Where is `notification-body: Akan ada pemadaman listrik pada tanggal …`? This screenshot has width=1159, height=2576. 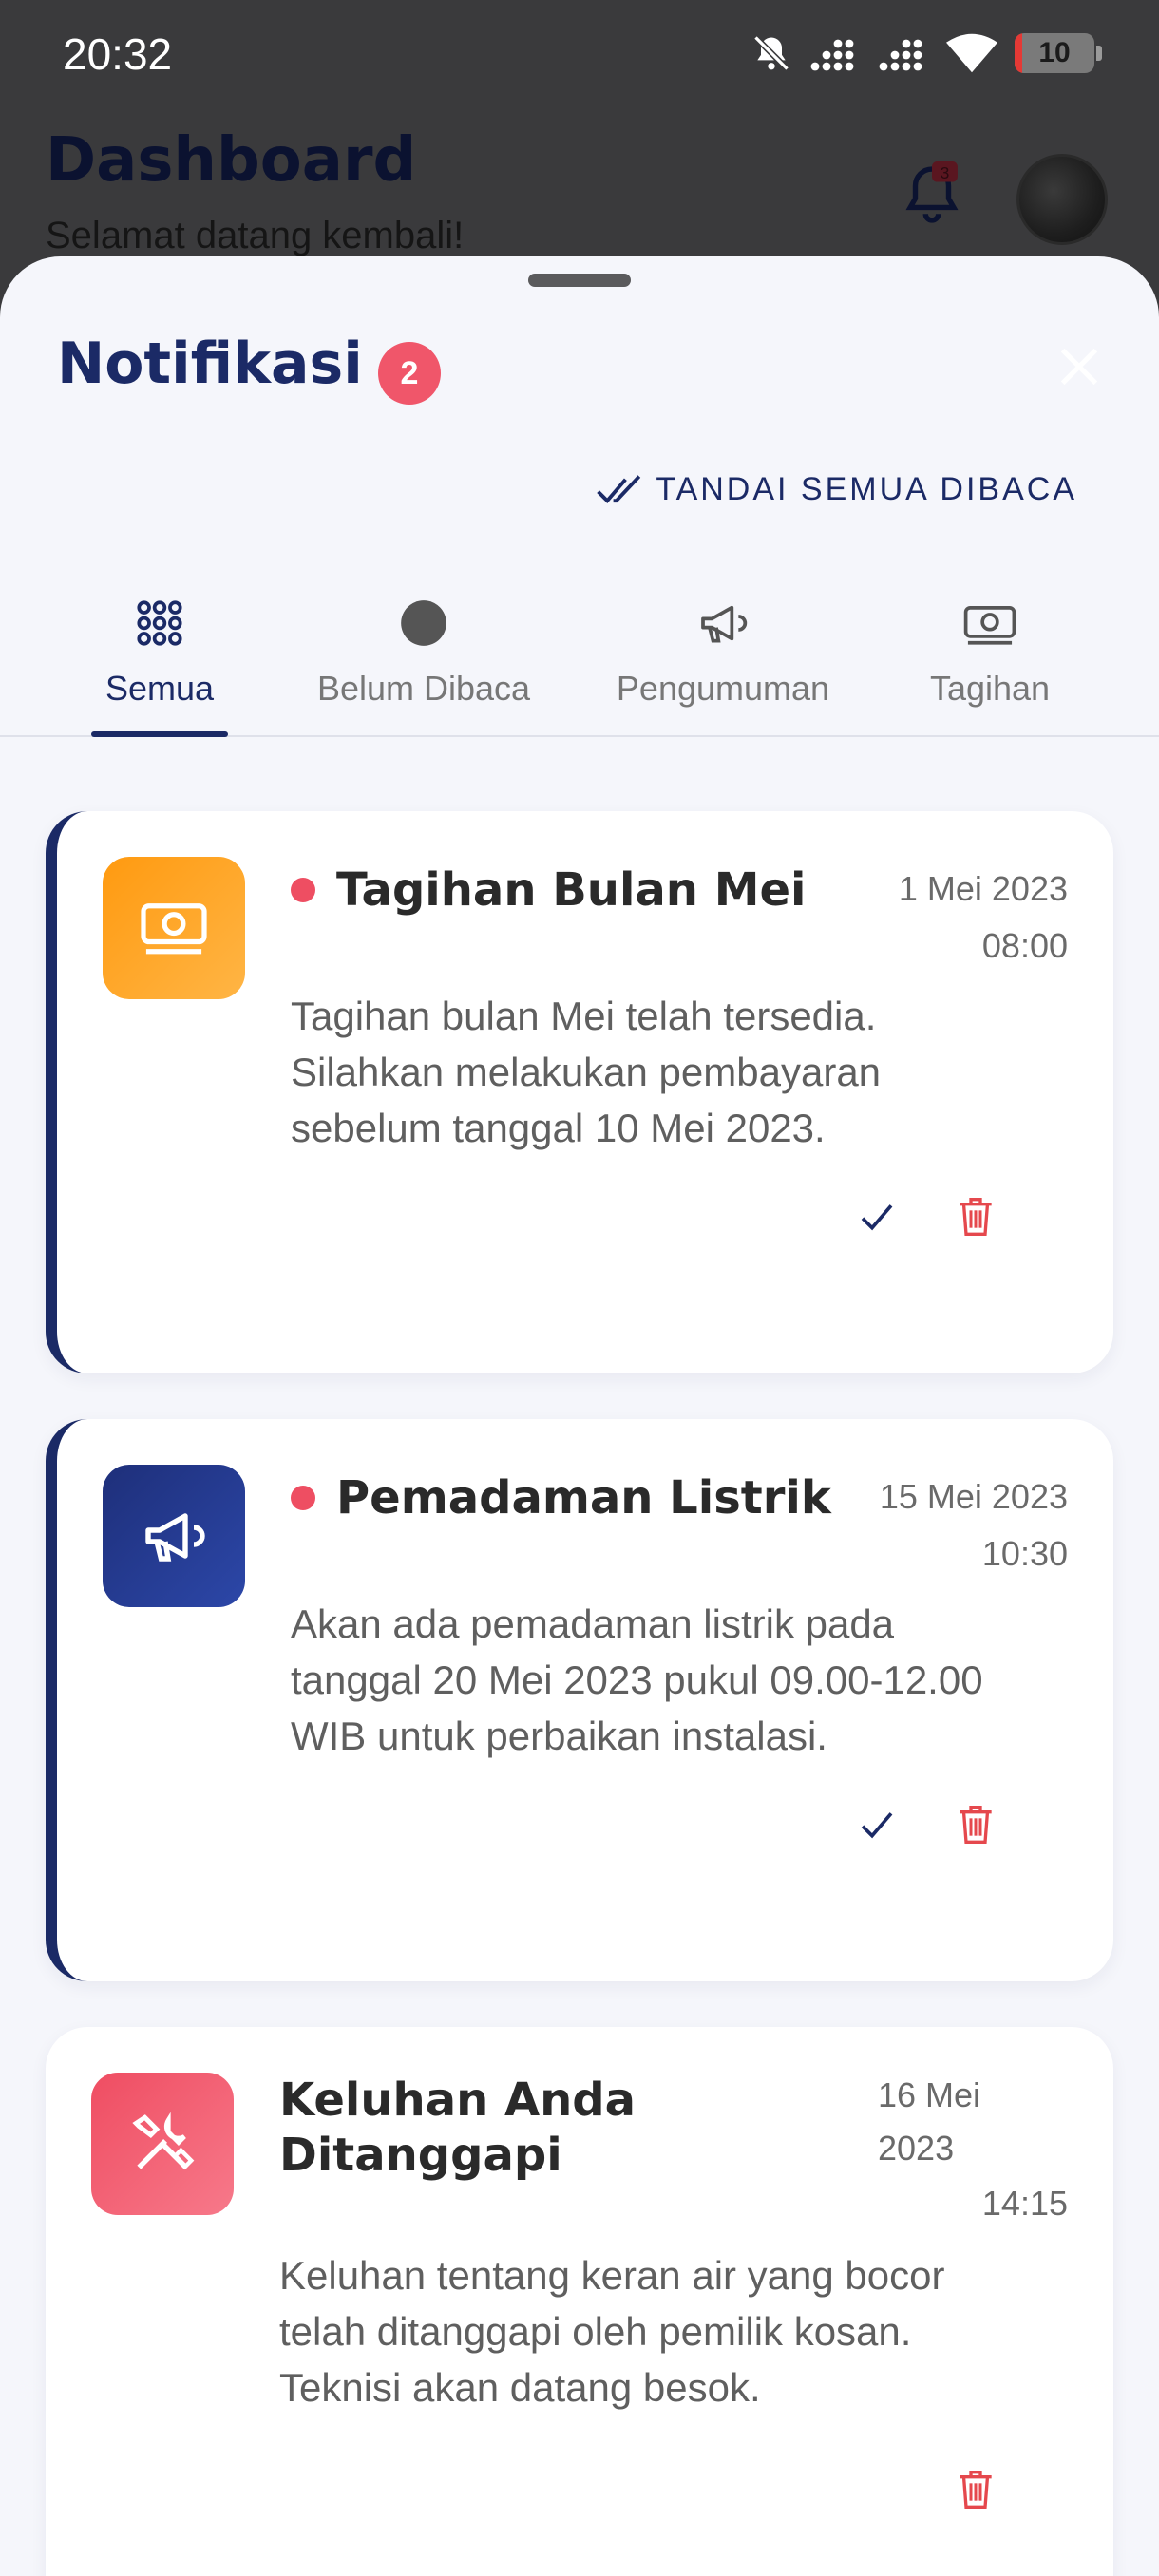
notification-body: Akan ada pemadaman listrik pada tanggal … is located at coordinates (637, 1680).